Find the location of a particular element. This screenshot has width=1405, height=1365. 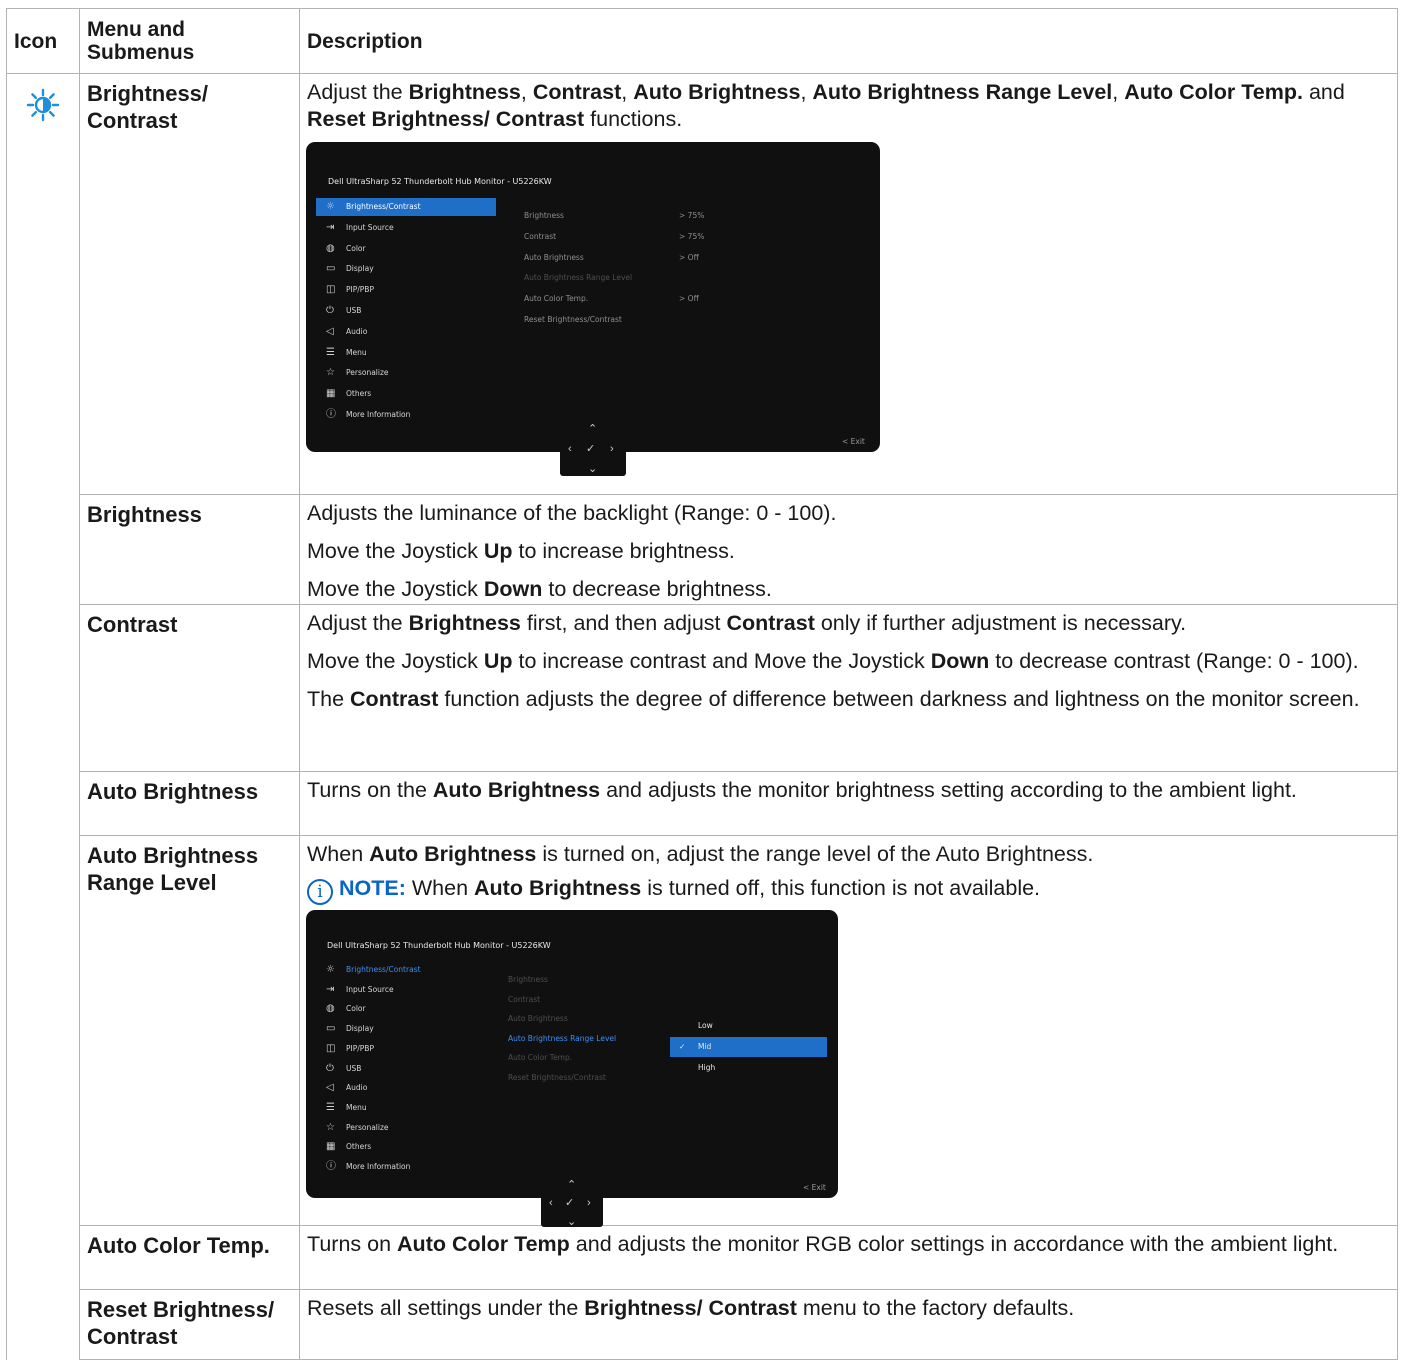

left-arrow-icon: ‹ is located at coordinates (570, 449).